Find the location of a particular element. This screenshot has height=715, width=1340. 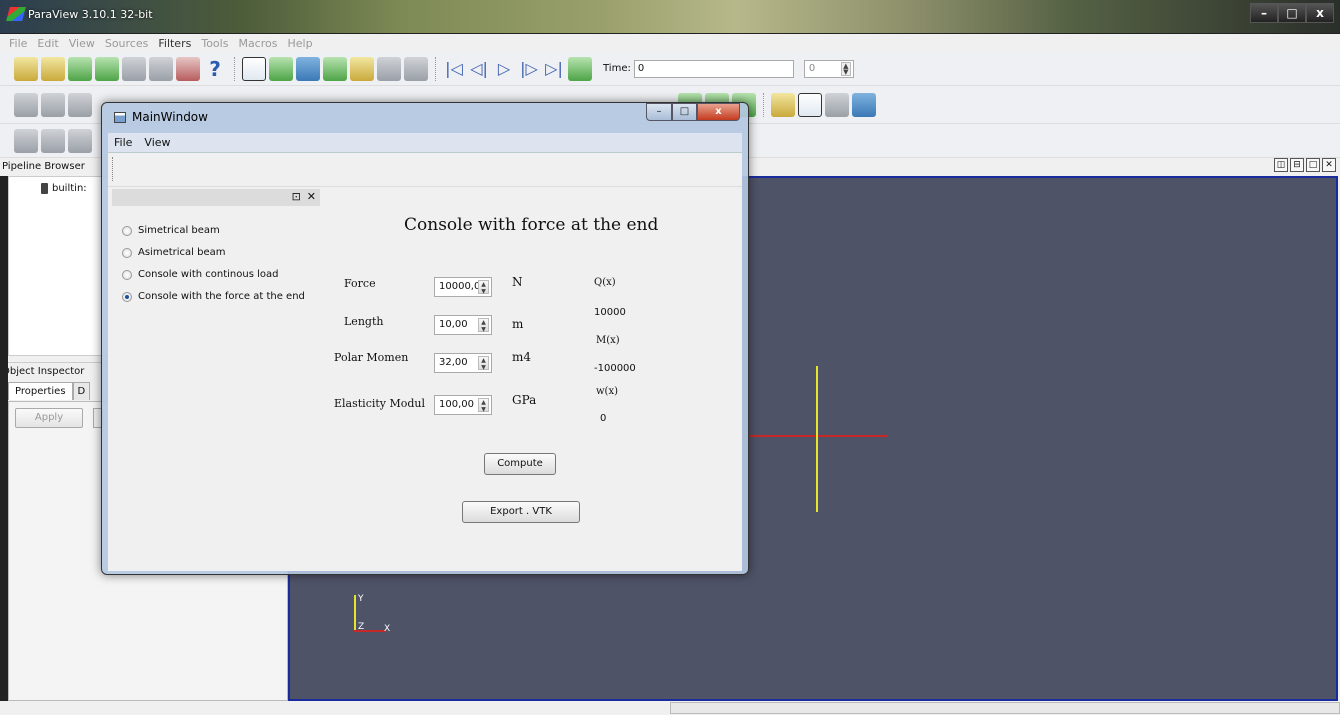

export-vtk-button: Export . VTK is located at coordinates (521, 512).